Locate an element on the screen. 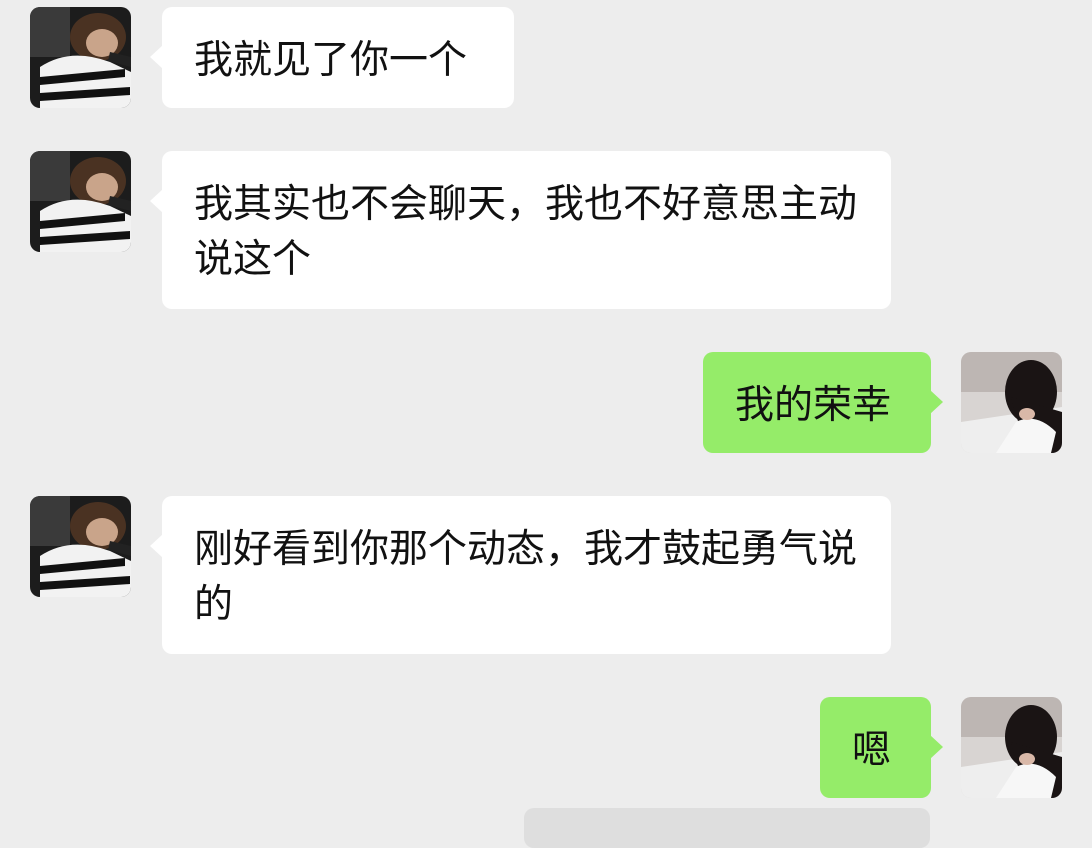  message-text: 我的荣幸 is located at coordinates (813, 405).